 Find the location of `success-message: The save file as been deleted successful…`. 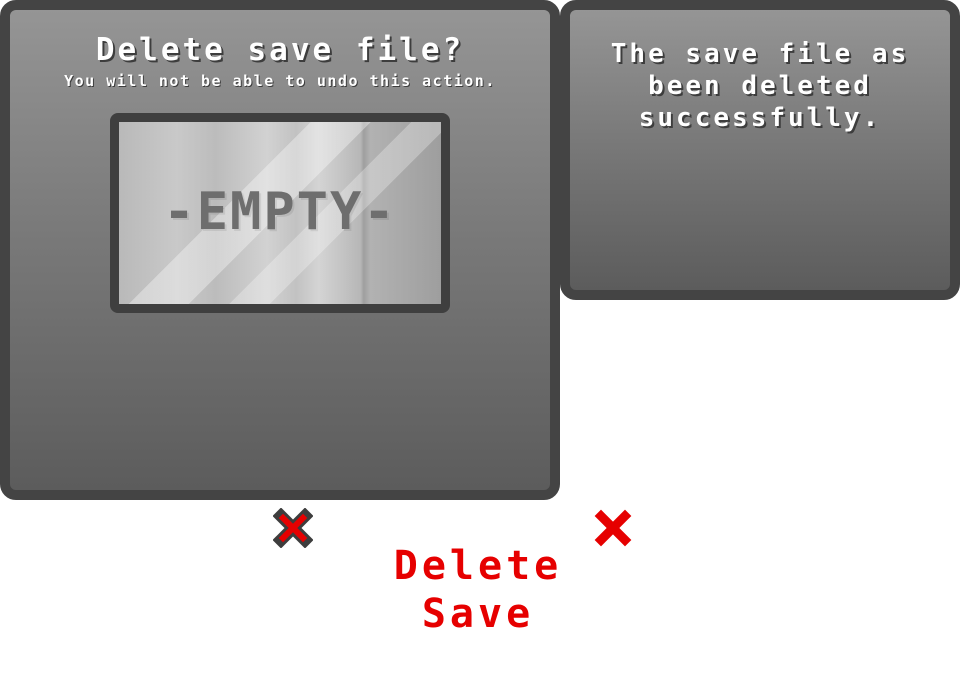

success-message: The save file as been deleted successful… is located at coordinates (760, 86).